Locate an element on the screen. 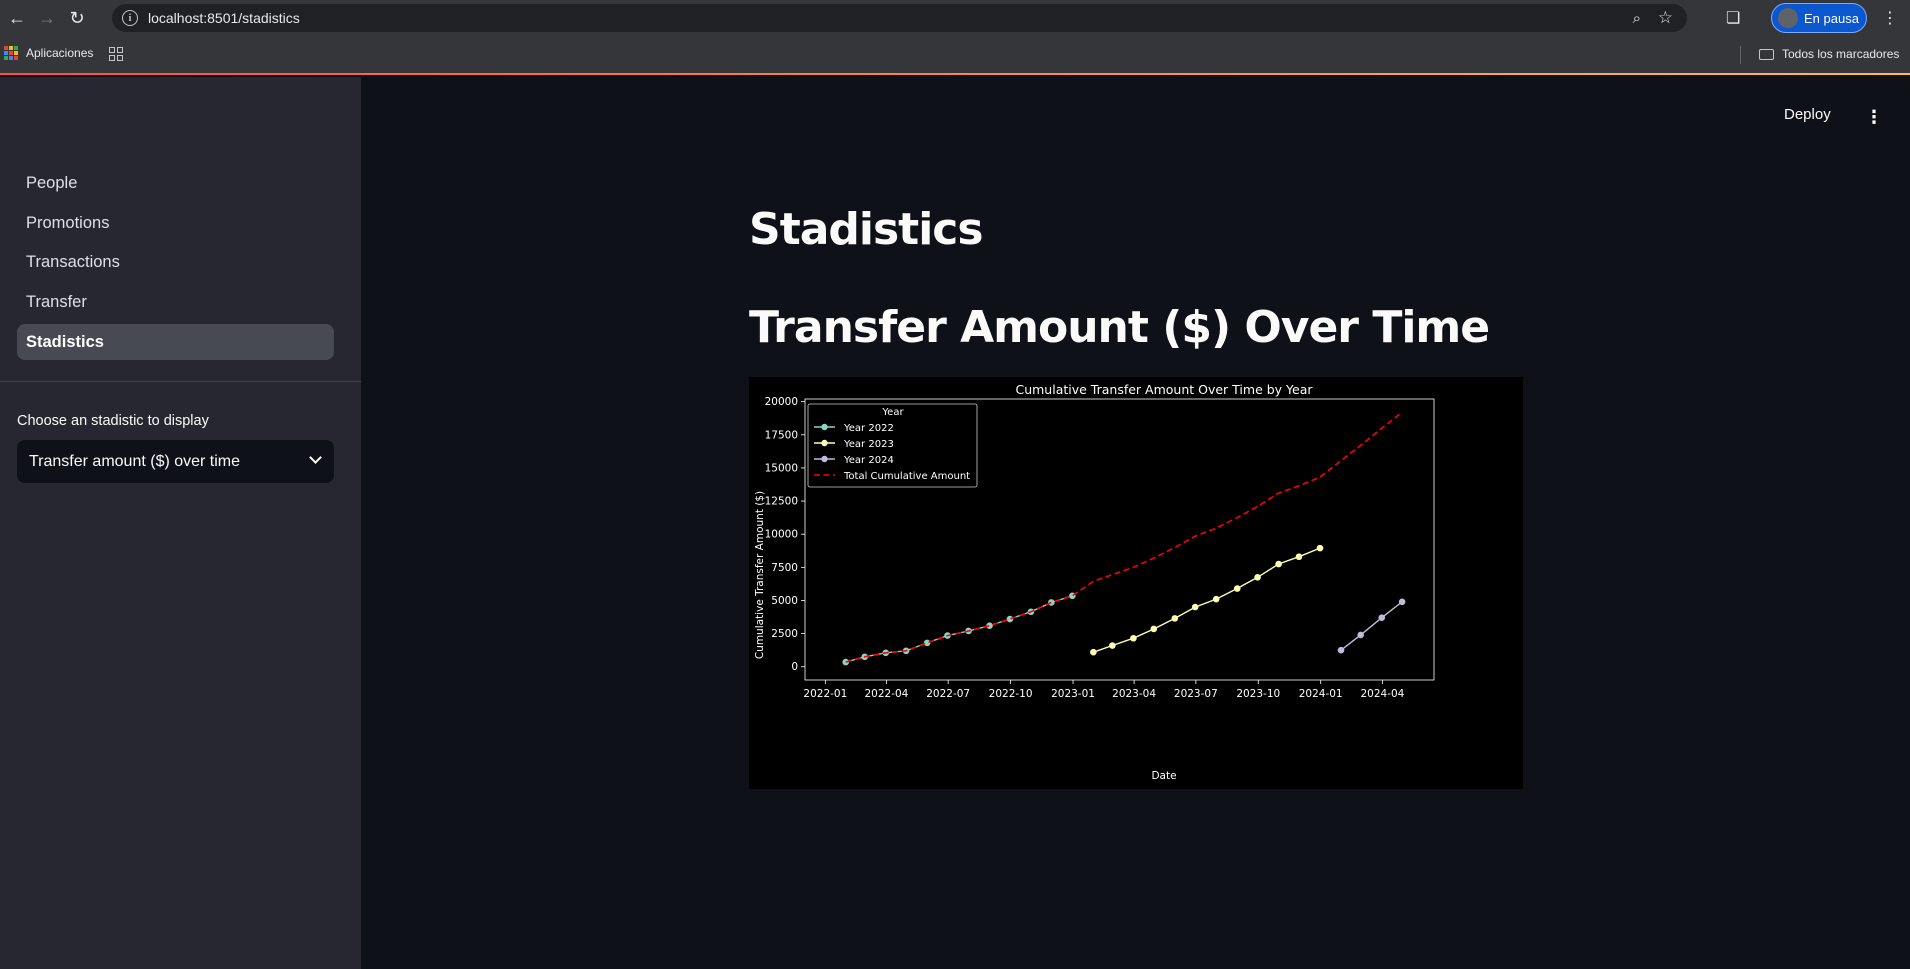 The height and width of the screenshot is (969, 1910). x-tick-label: 2024-04 is located at coordinates (1382, 694).